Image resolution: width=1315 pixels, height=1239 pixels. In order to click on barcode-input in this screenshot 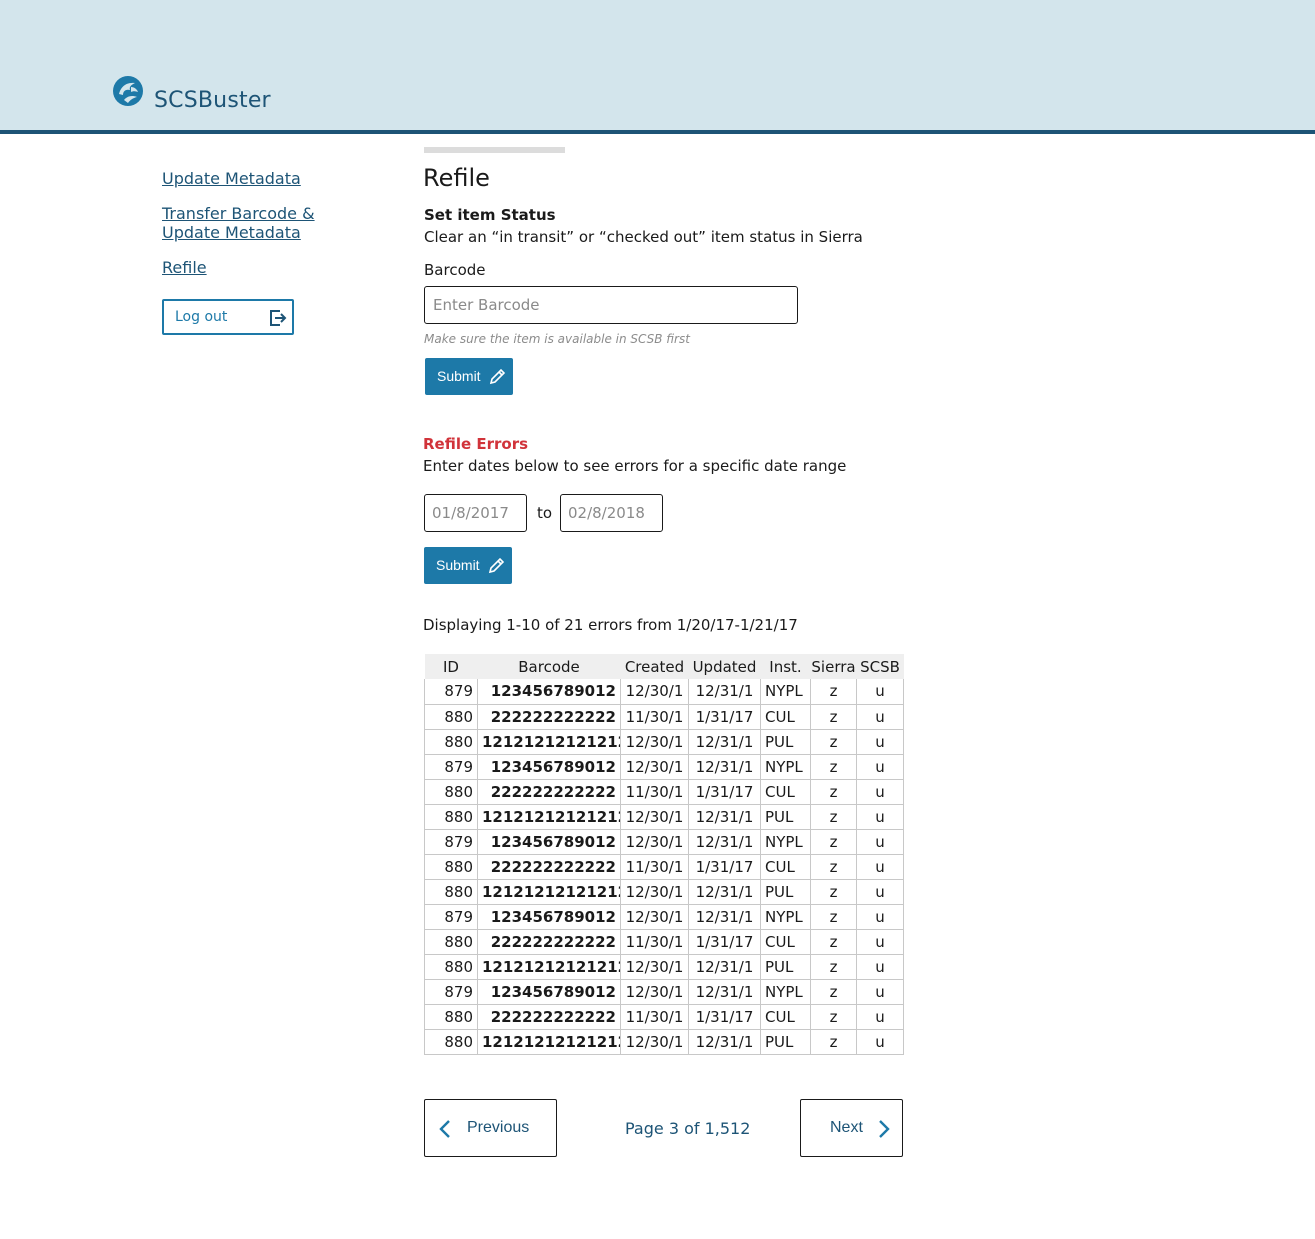, I will do `click(611, 305)`.